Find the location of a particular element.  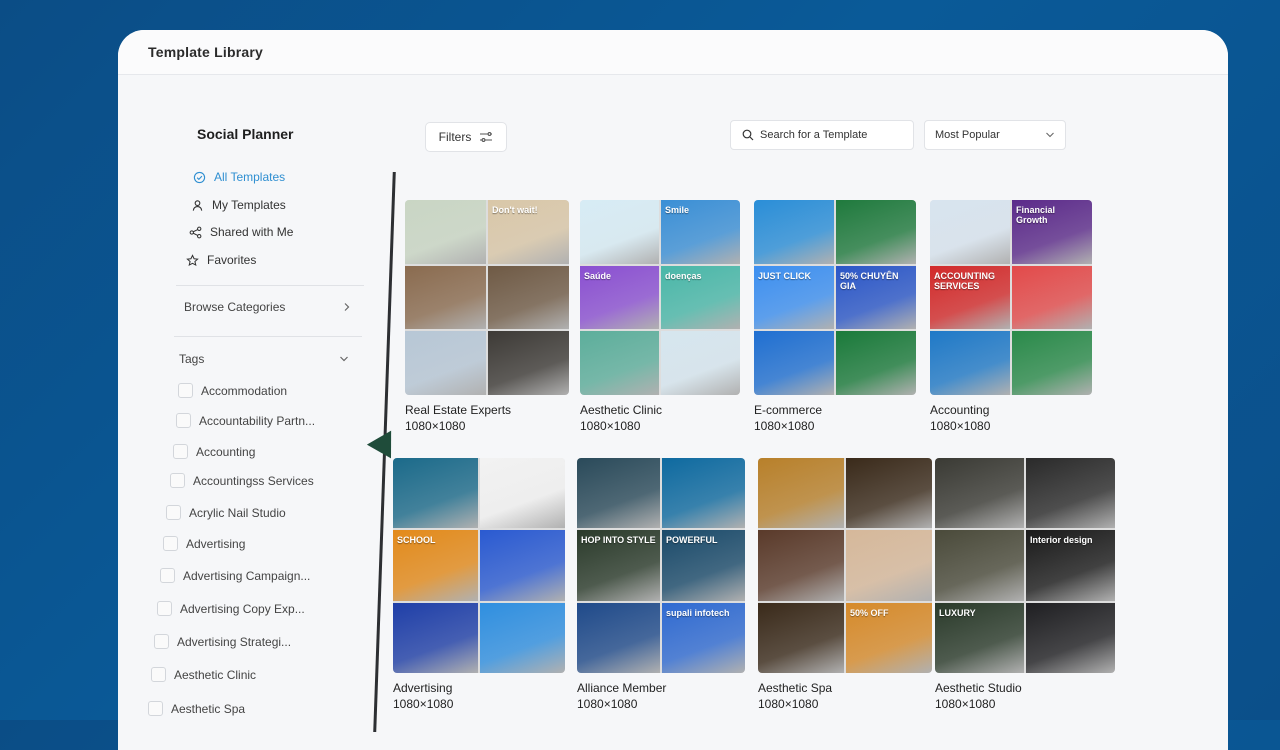

tile-caption: 50% OFF is located at coordinates (869, 612).